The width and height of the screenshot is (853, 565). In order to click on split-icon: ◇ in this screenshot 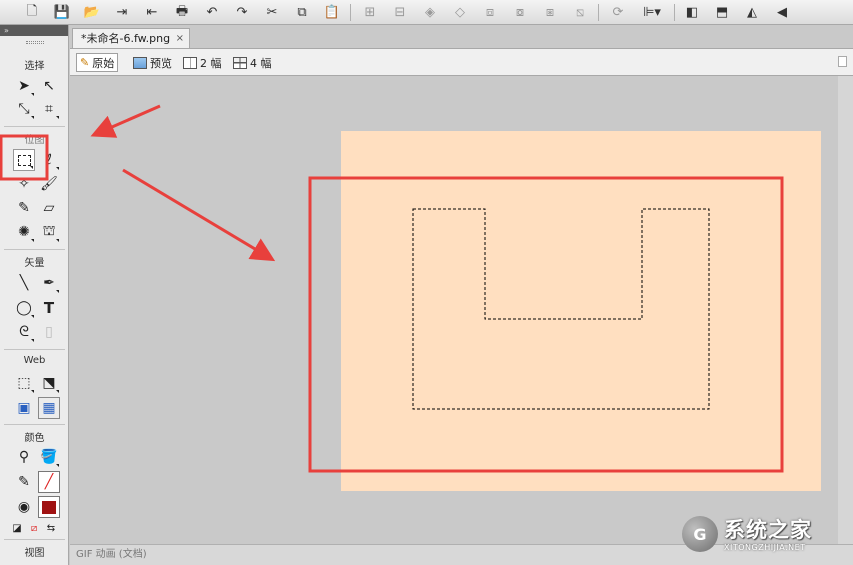, I will do `click(460, 12)`.